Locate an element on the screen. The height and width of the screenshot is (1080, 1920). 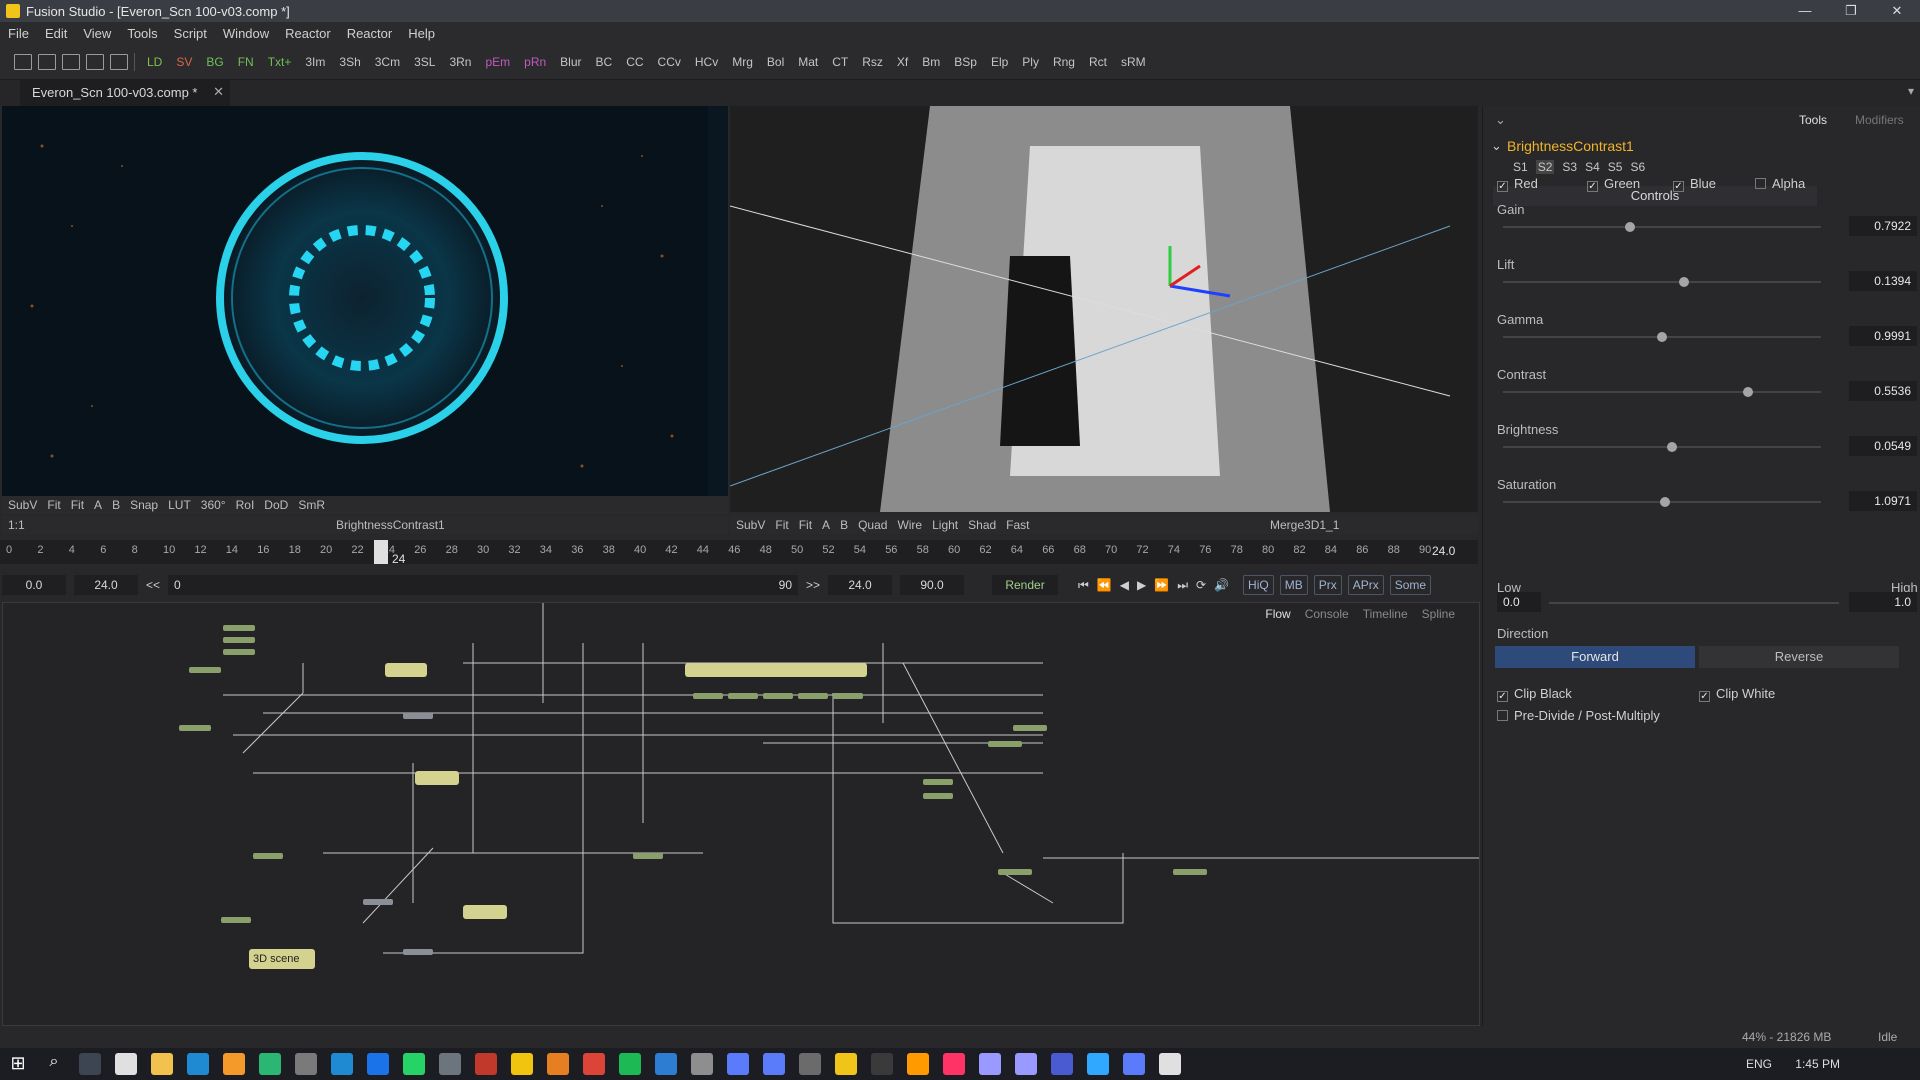
slider-value-saturation: 1.0971 is located at coordinates (1883, 501).